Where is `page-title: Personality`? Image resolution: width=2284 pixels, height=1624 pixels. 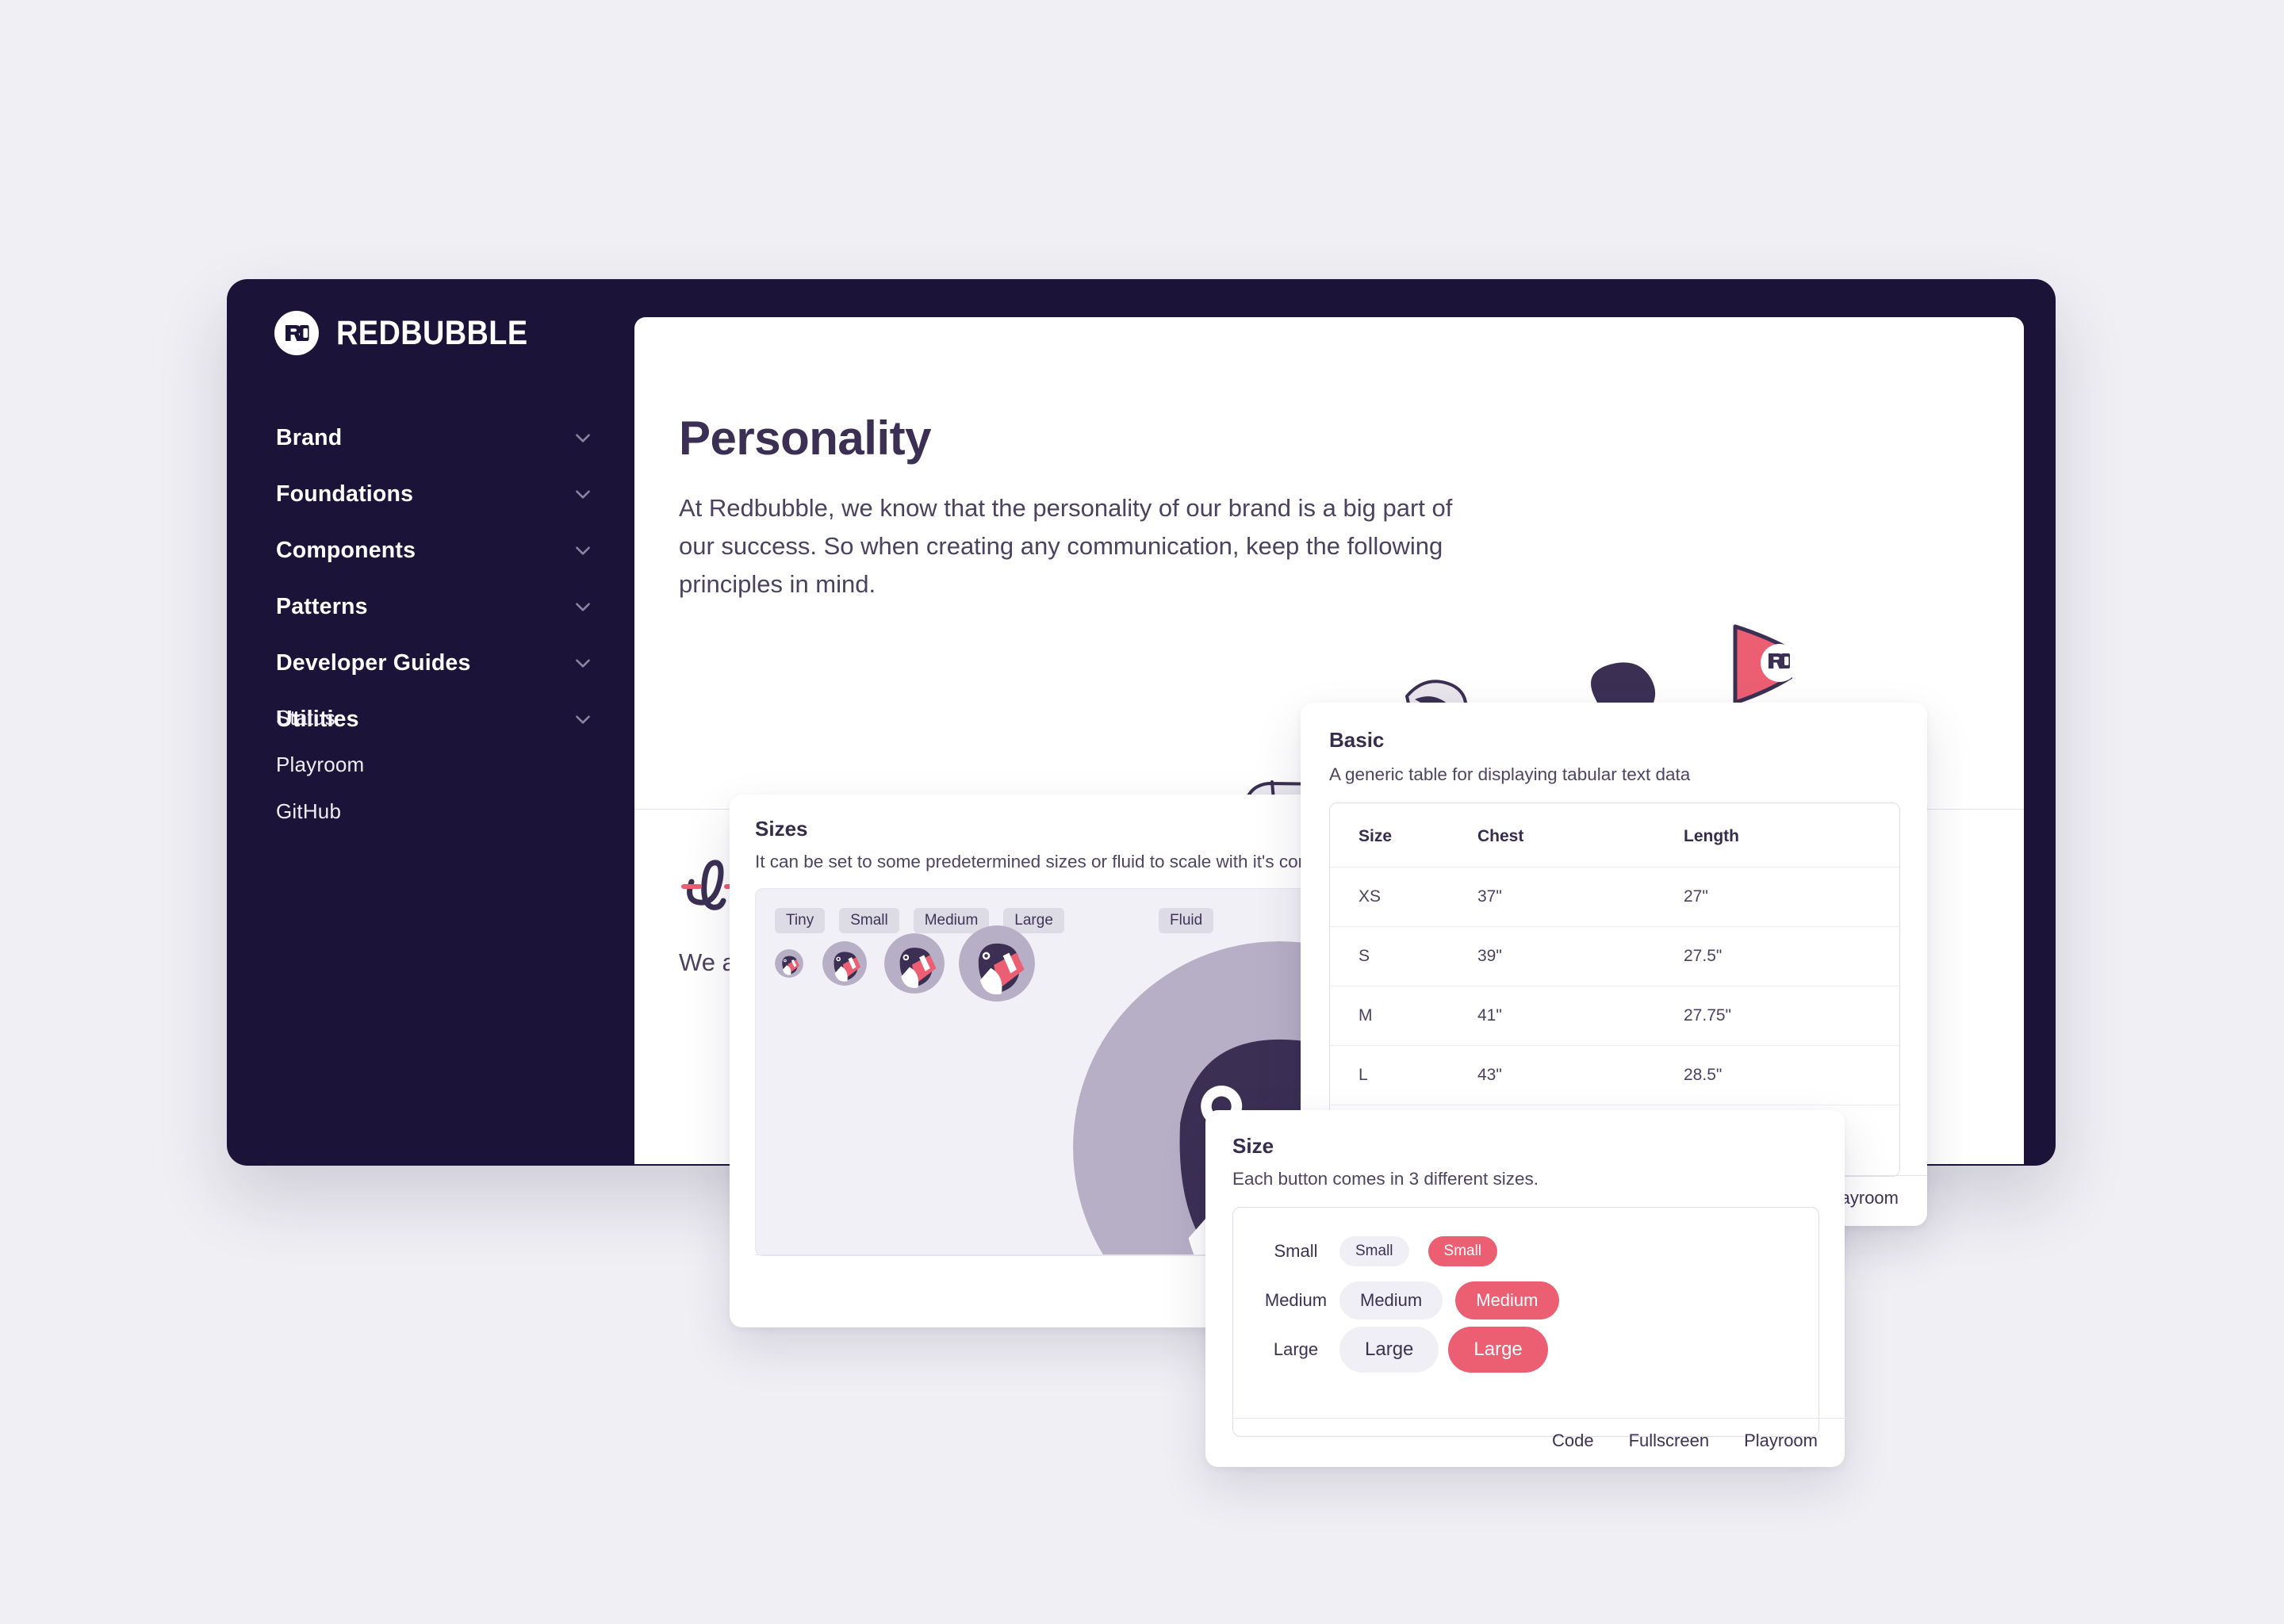
page-title: Personality is located at coordinates (805, 438).